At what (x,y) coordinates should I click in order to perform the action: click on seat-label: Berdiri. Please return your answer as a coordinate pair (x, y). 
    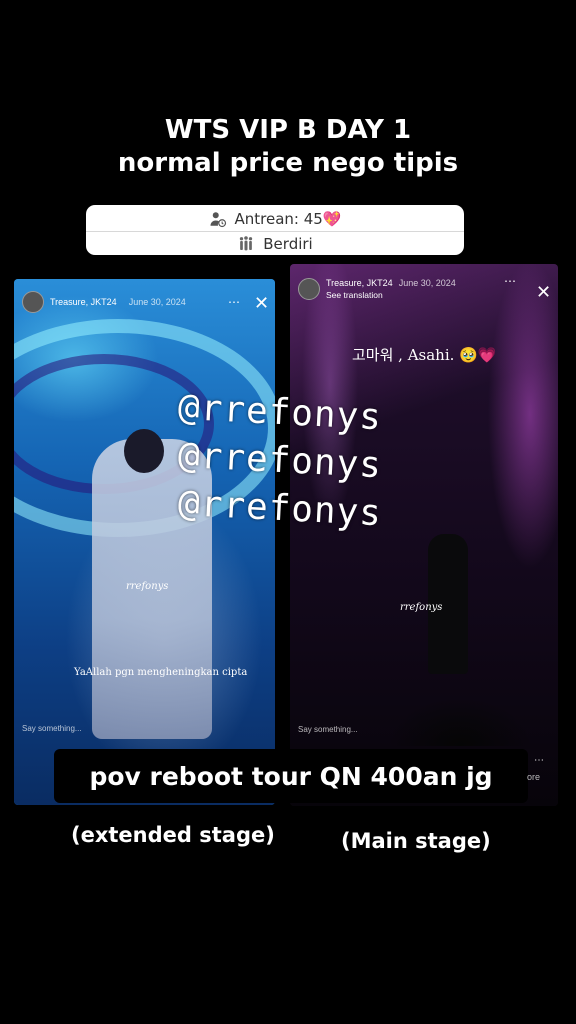
    Looking at the image, I should click on (288, 244).